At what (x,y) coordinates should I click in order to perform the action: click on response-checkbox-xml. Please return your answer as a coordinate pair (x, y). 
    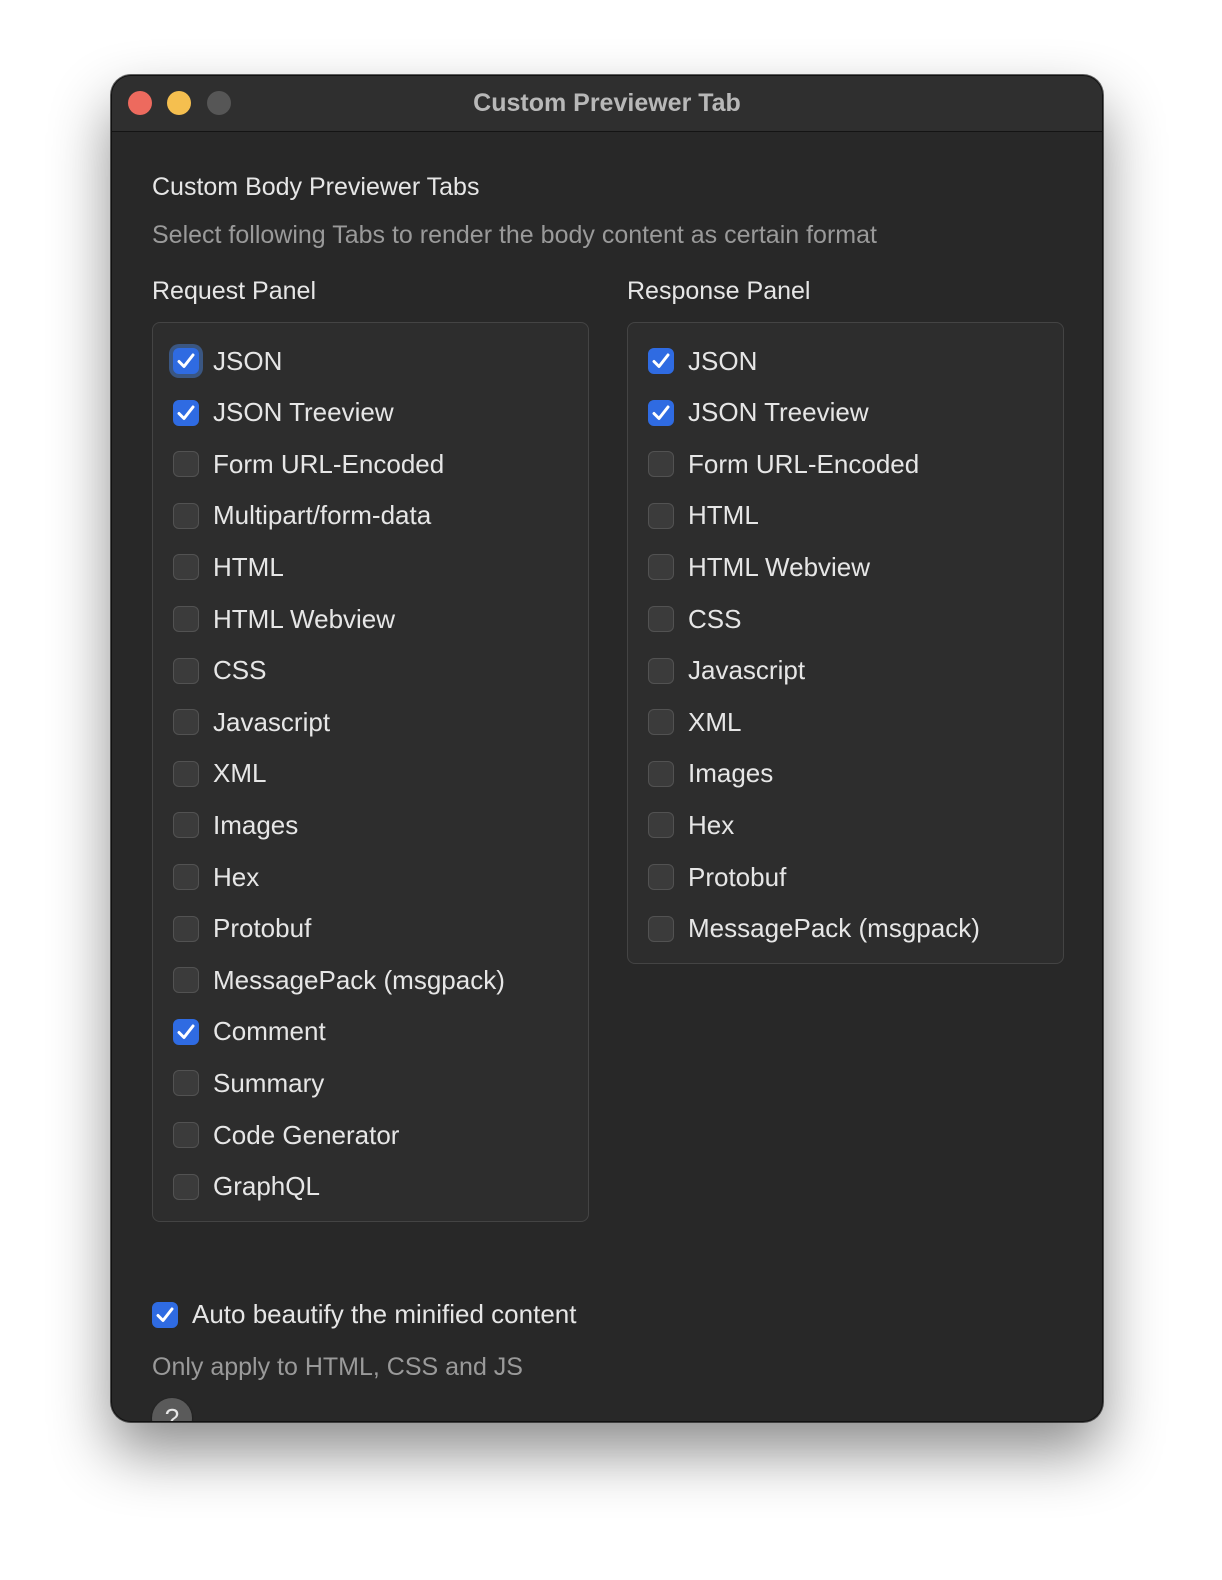
    Looking at the image, I should click on (661, 722).